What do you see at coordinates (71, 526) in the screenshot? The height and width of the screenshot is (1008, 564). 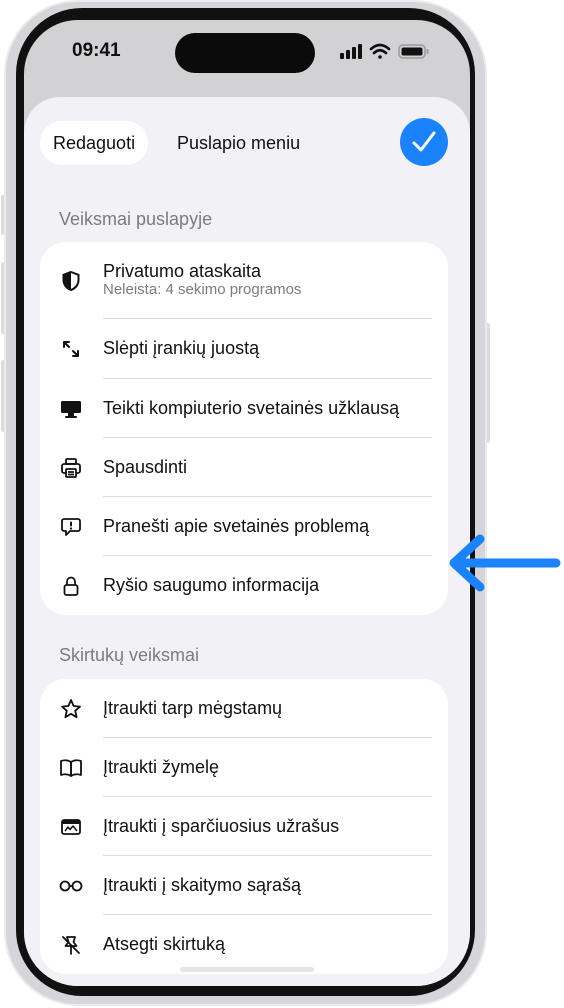 I see `report-bubble-icon` at bounding box center [71, 526].